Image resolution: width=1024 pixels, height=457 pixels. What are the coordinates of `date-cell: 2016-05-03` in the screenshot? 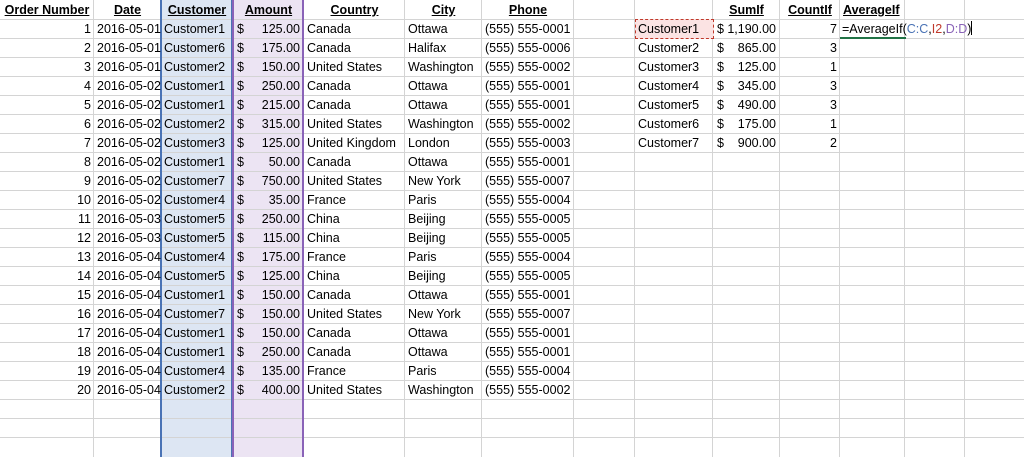 It's located at (129, 219).